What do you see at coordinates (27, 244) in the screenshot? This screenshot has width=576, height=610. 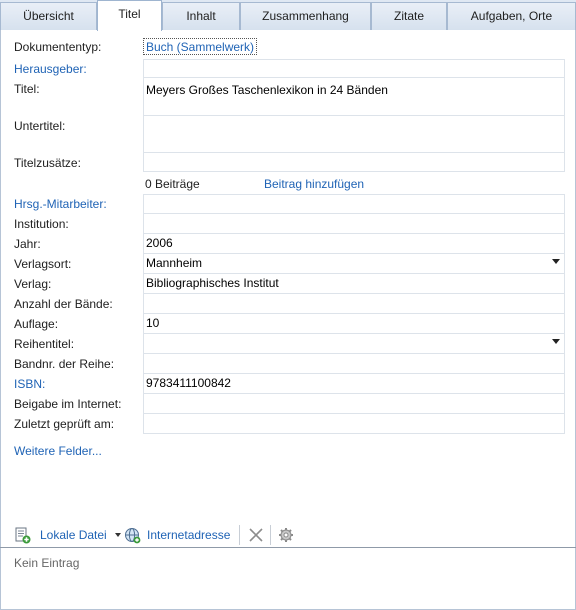 I see `year-label: Jahr:` at bounding box center [27, 244].